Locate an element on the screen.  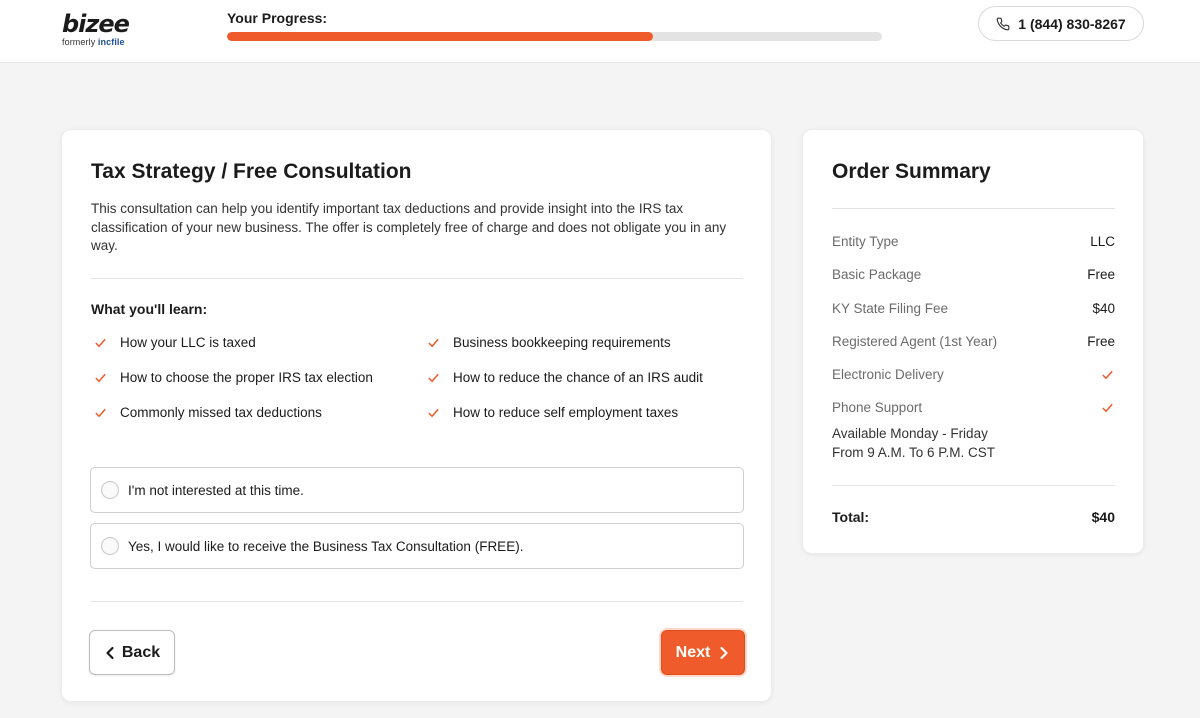
learn-item: Business bookkeeping requirements is located at coordinates (548, 342).